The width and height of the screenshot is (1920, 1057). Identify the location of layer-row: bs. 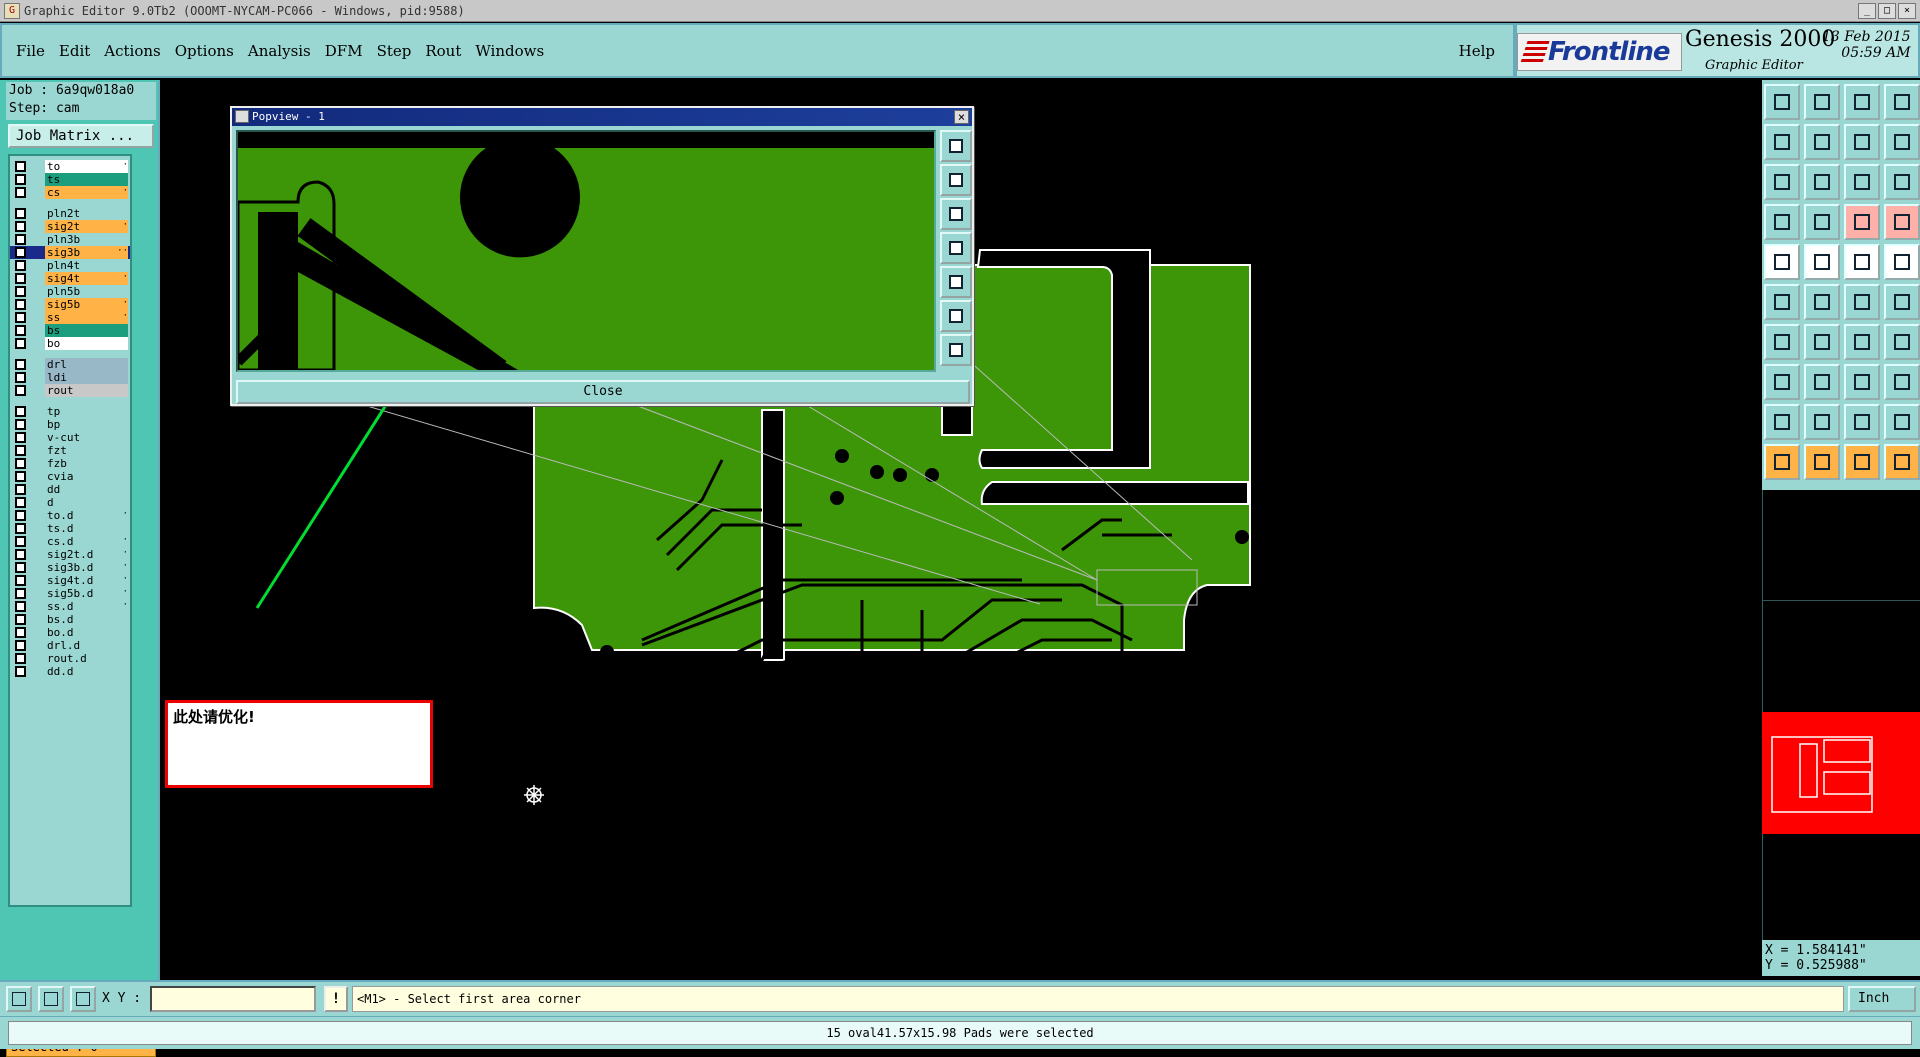
(70, 330).